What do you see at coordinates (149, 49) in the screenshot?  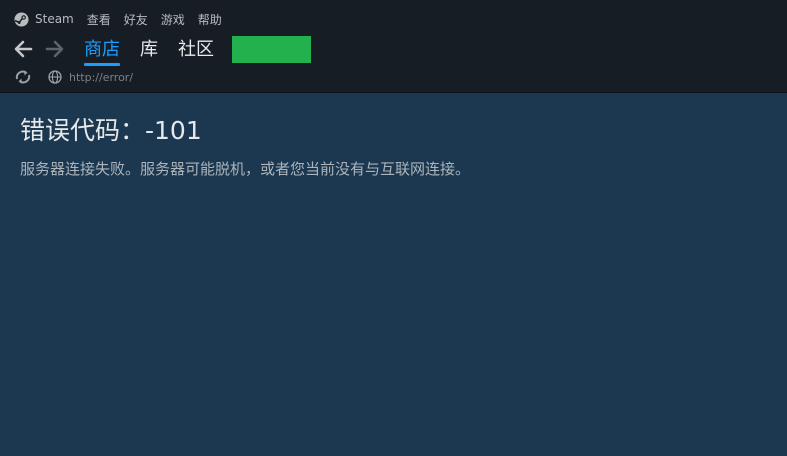 I see `tab-library: 库` at bounding box center [149, 49].